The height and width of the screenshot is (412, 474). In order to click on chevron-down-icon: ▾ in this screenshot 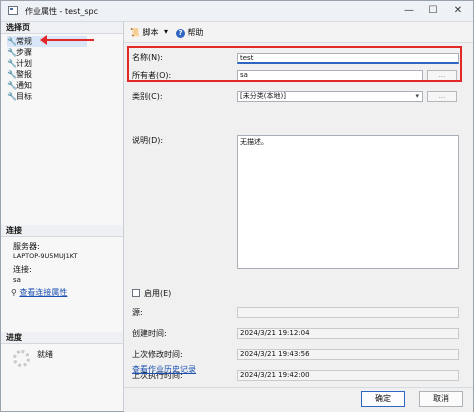, I will do `click(417, 96)`.